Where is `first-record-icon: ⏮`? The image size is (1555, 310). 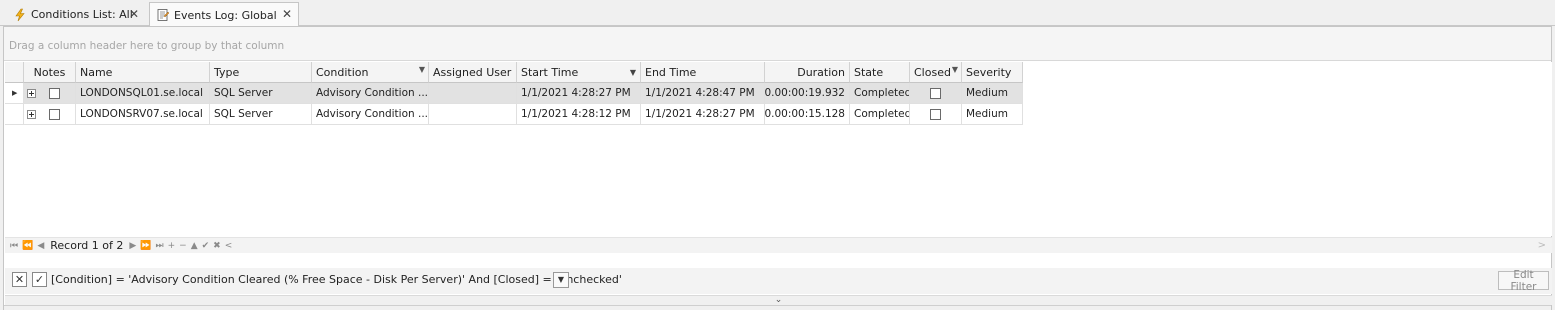
first-record-icon: ⏮ is located at coordinates (14, 246).